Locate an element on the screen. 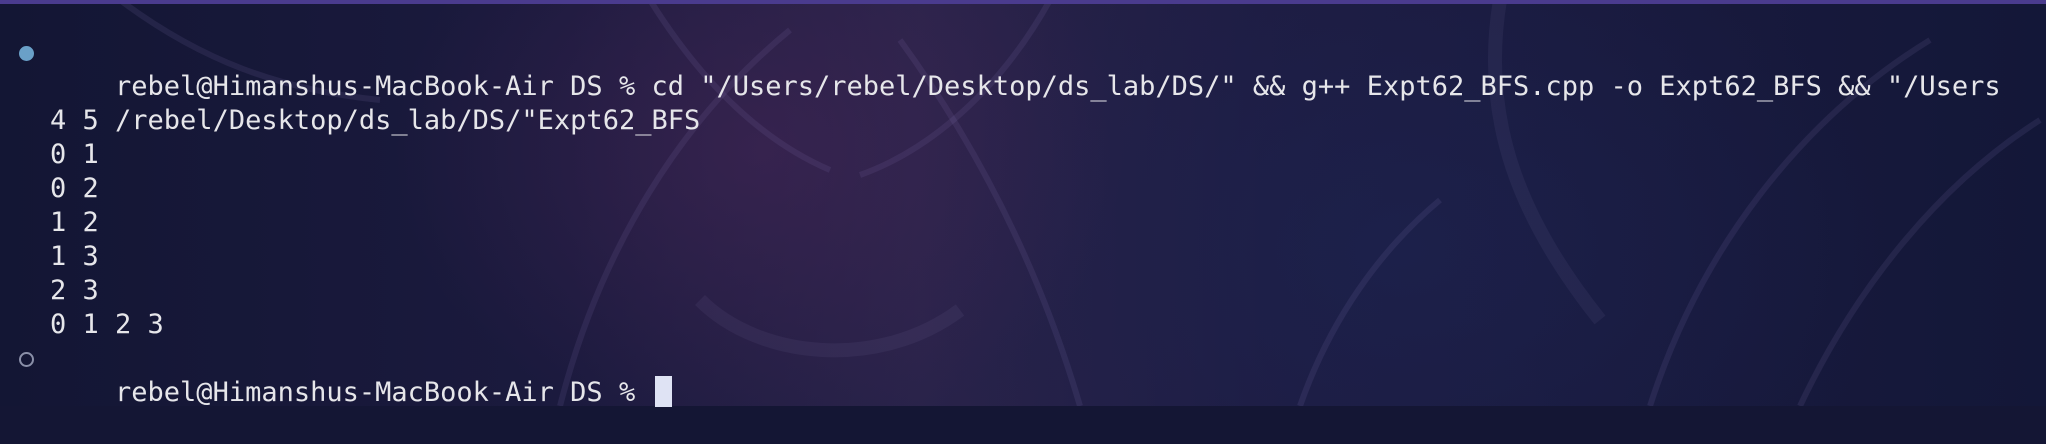  prompt-text: rebel@Himanshus-MacBook-Air DS % is located at coordinates (383, 392).